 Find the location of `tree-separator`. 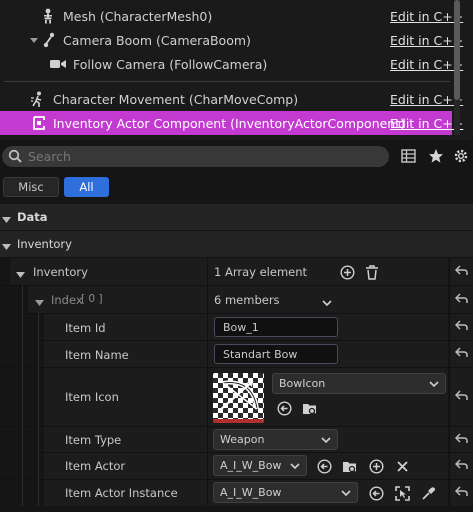

tree-separator is located at coordinates (227, 81).